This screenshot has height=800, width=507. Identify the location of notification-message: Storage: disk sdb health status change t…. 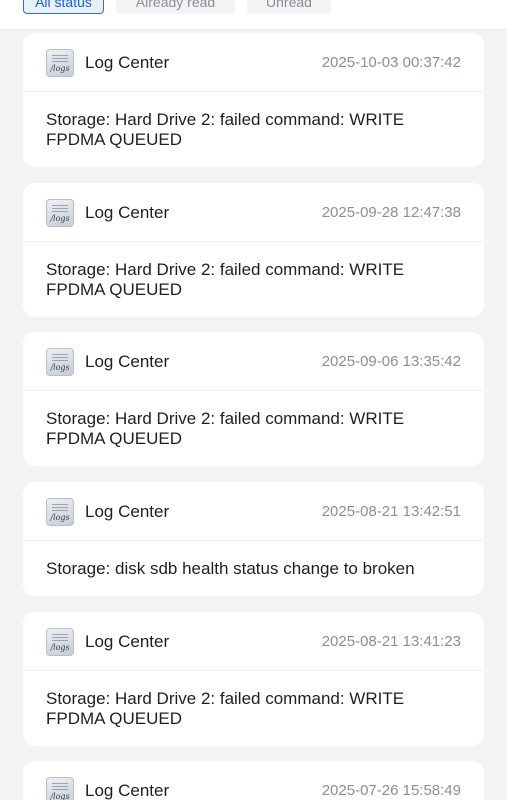
(230, 568).